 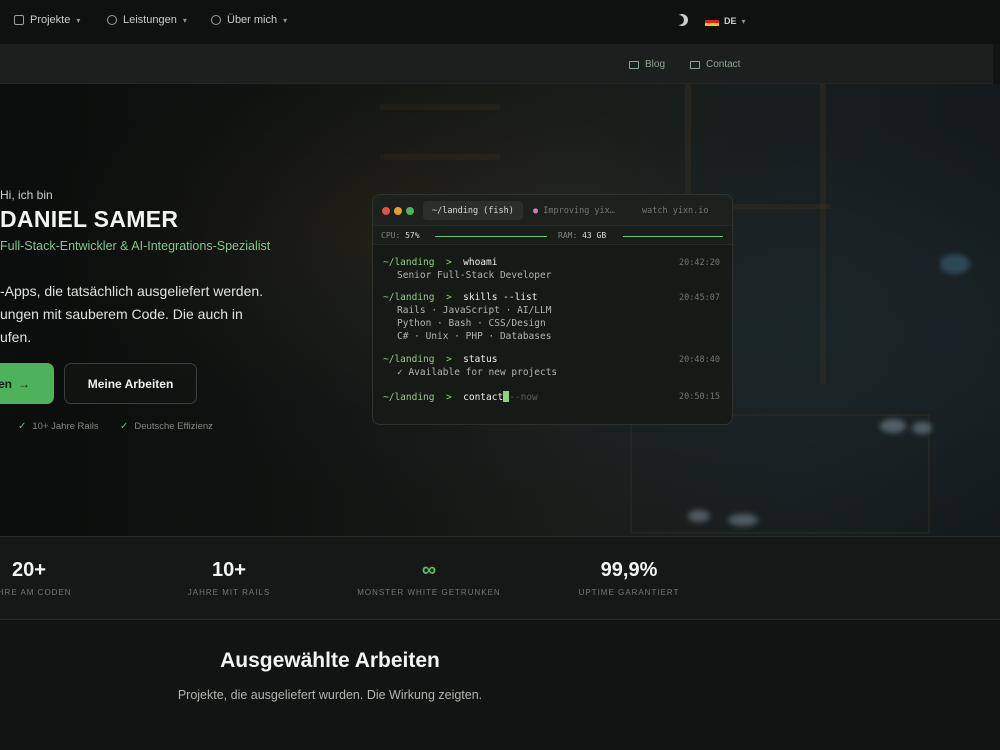 What do you see at coordinates (398, 211) in the screenshot?
I see `minimize-dot-icon` at bounding box center [398, 211].